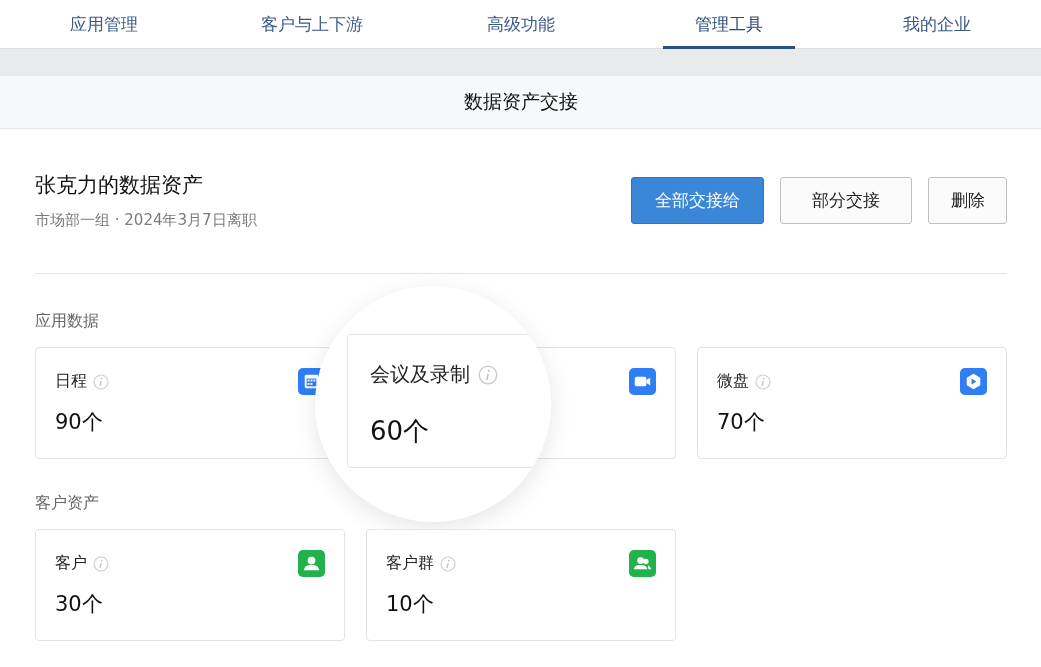  I want to click on section-title: 应用数据, so click(67, 321).